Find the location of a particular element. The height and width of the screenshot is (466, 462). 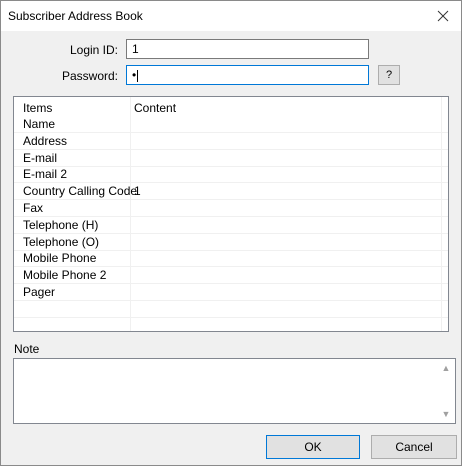

chevron-down-icon: ▼ is located at coordinates (446, 414).